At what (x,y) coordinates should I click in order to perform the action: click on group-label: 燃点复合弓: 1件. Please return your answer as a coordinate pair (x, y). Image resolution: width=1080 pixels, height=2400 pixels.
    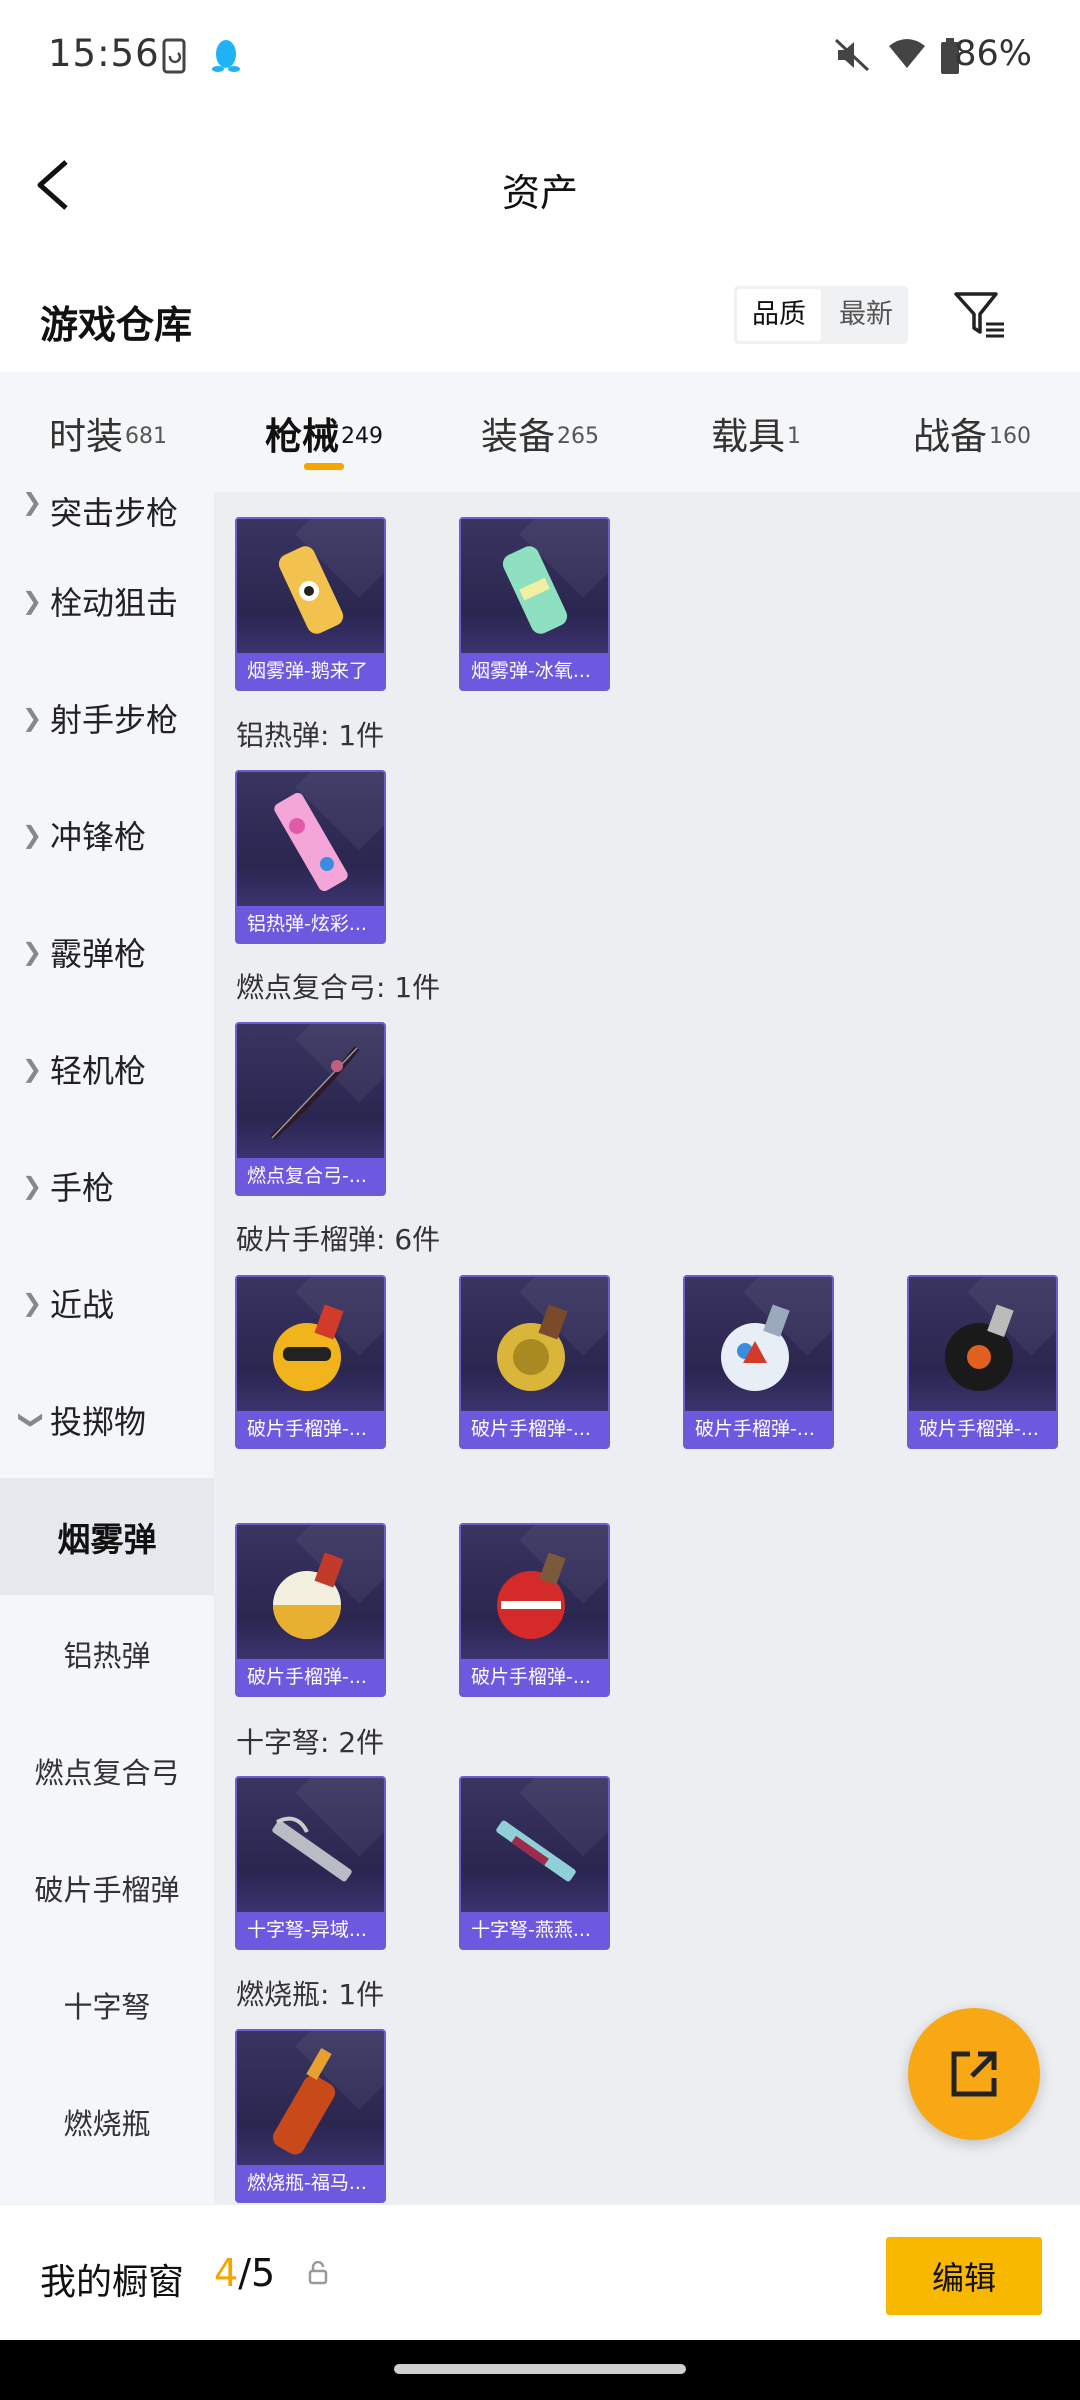
    Looking at the image, I should click on (338, 987).